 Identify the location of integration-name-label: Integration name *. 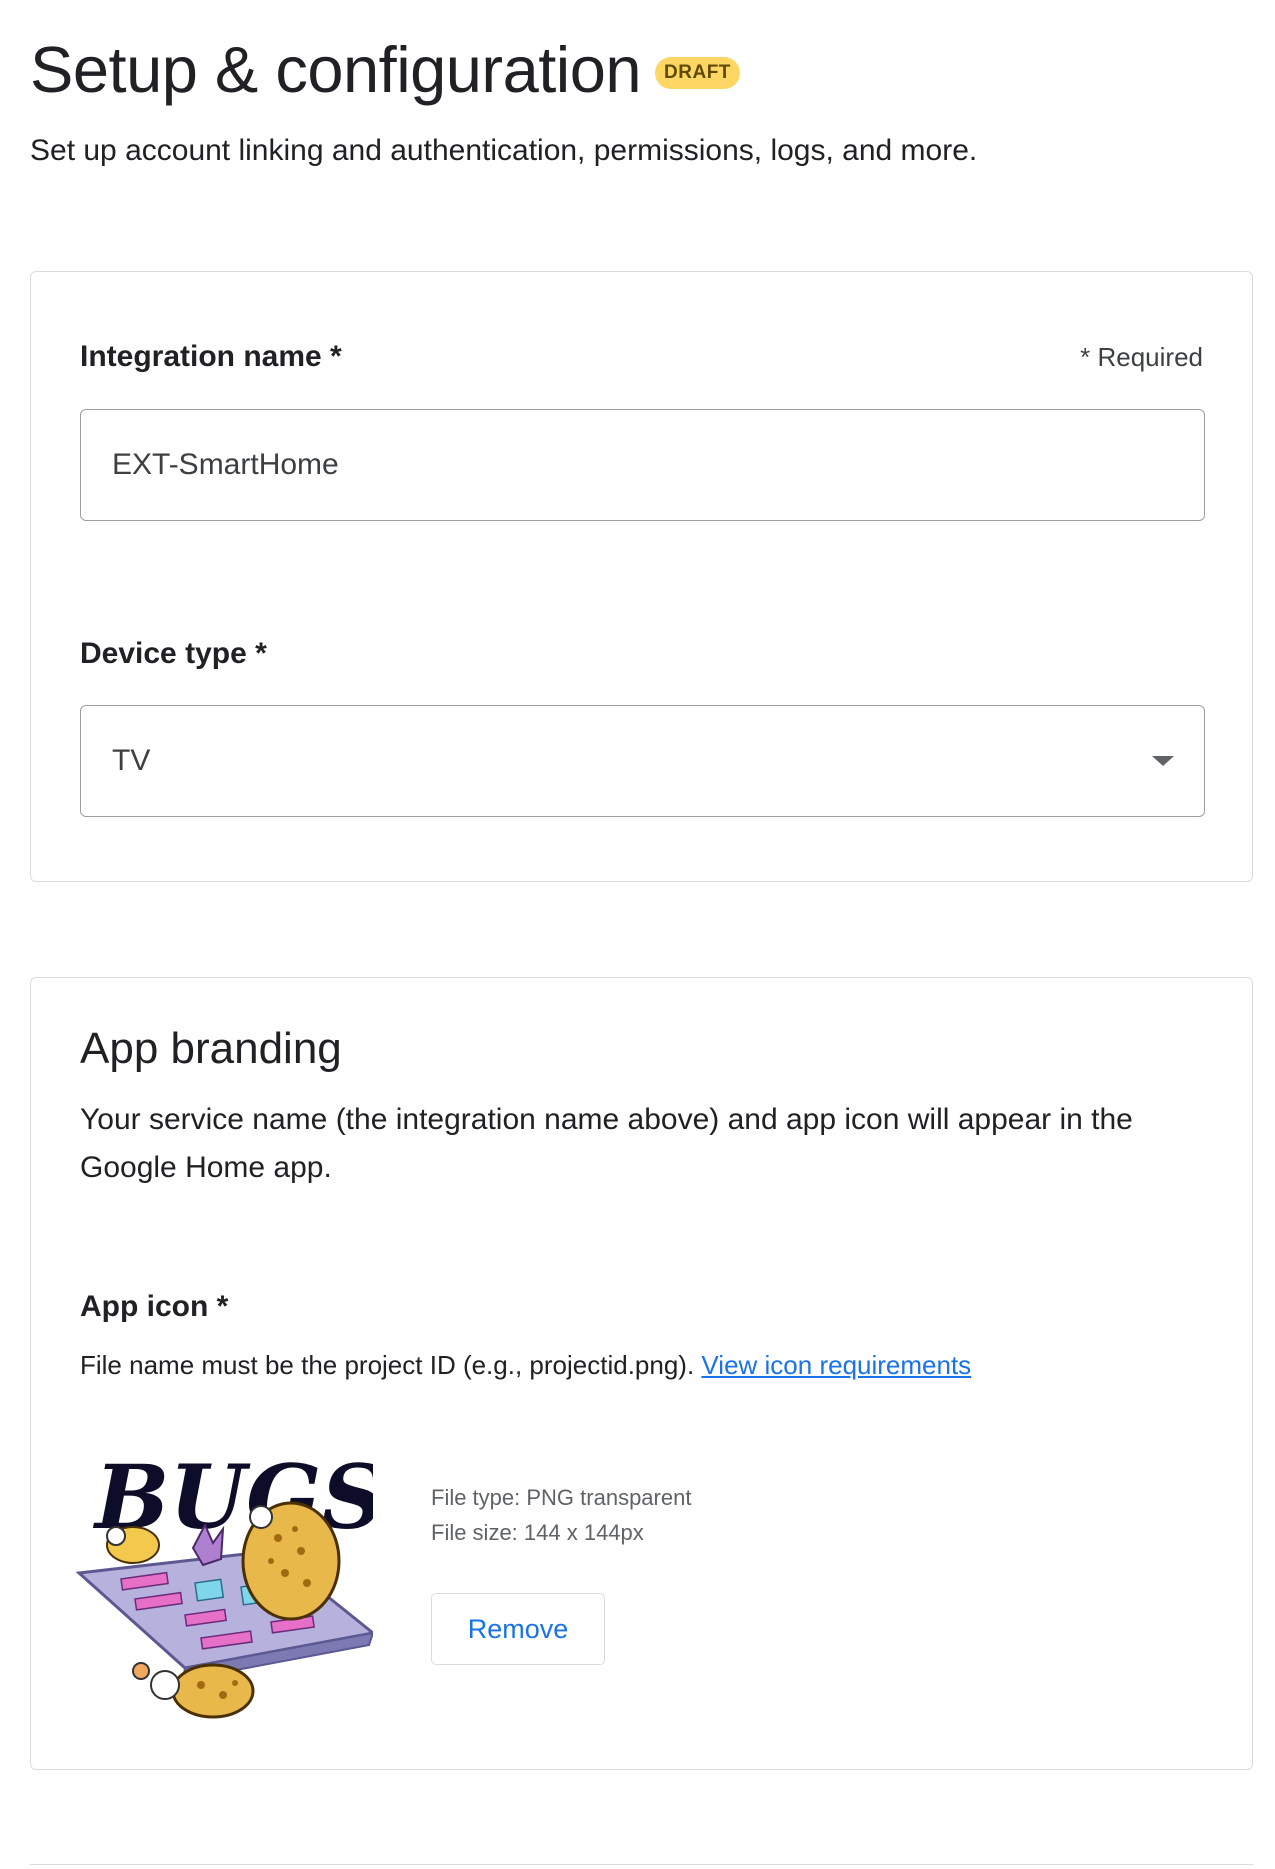
(211, 356).